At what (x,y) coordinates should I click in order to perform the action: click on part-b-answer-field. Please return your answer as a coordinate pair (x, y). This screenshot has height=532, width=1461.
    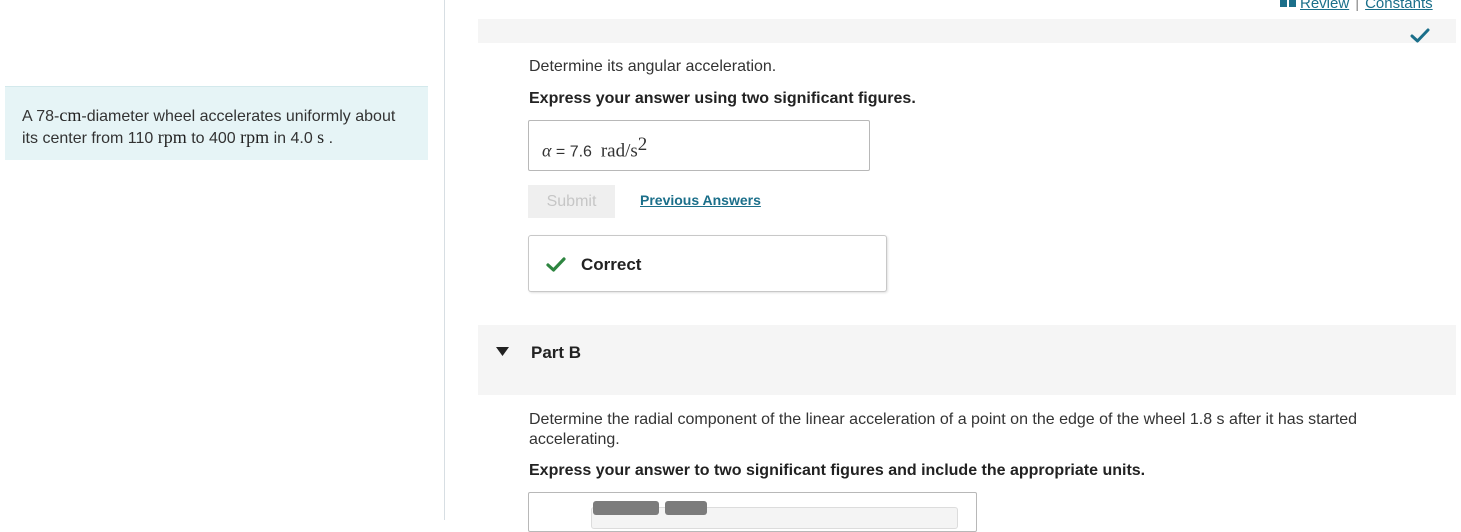
    Looking at the image, I should click on (752, 512).